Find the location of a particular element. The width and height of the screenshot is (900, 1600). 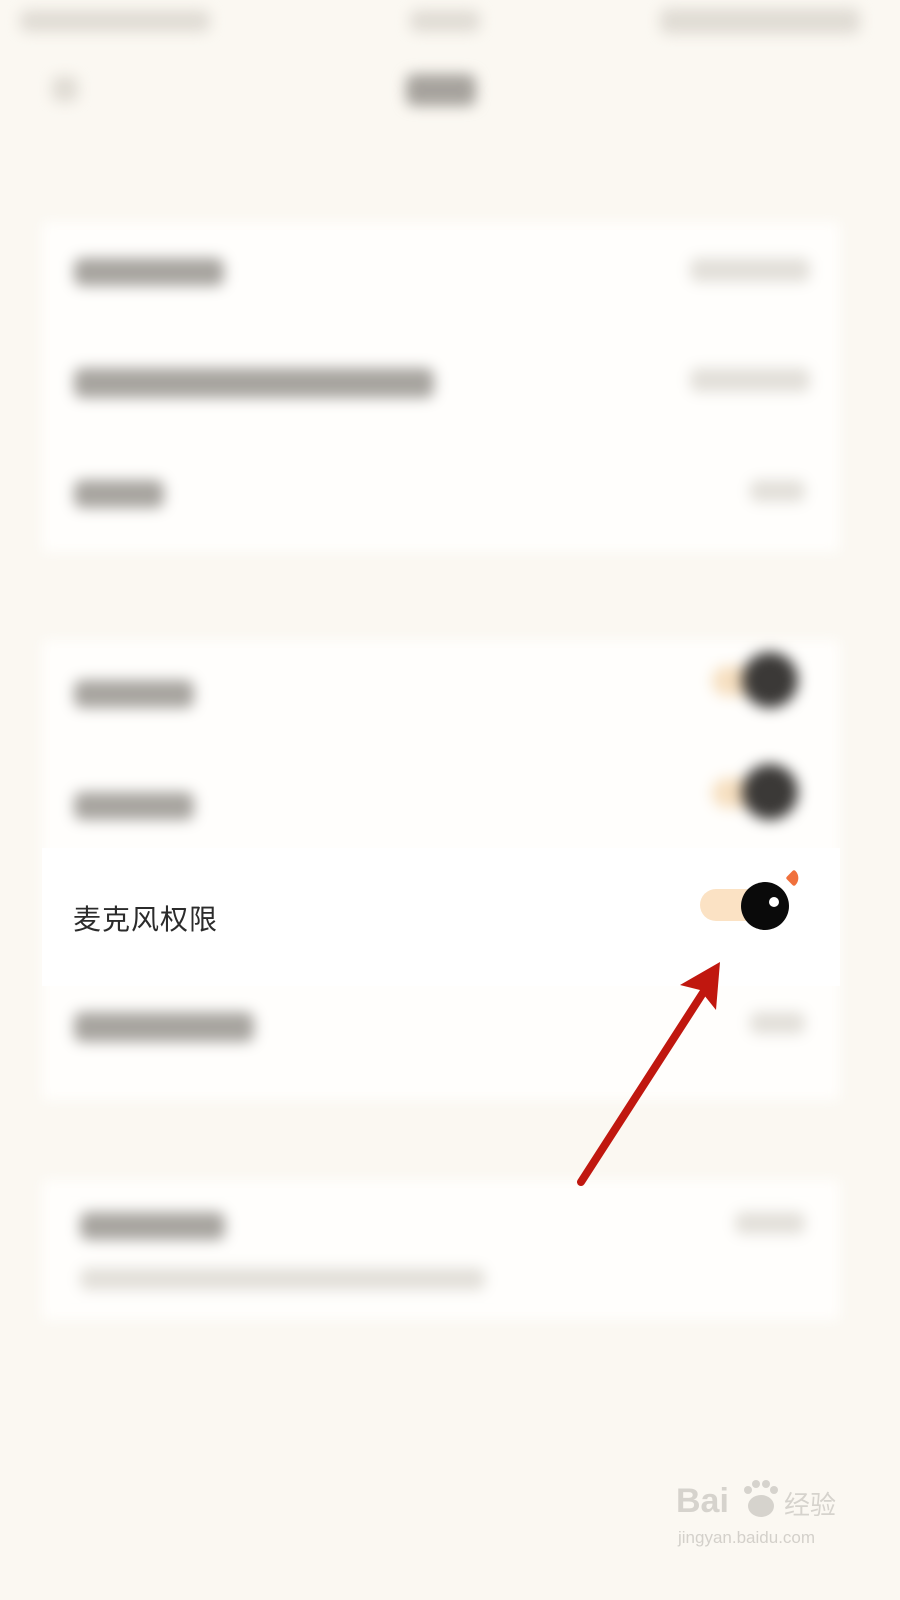

baidu-logo: Bai 经验 is located at coordinates (756, 1500).